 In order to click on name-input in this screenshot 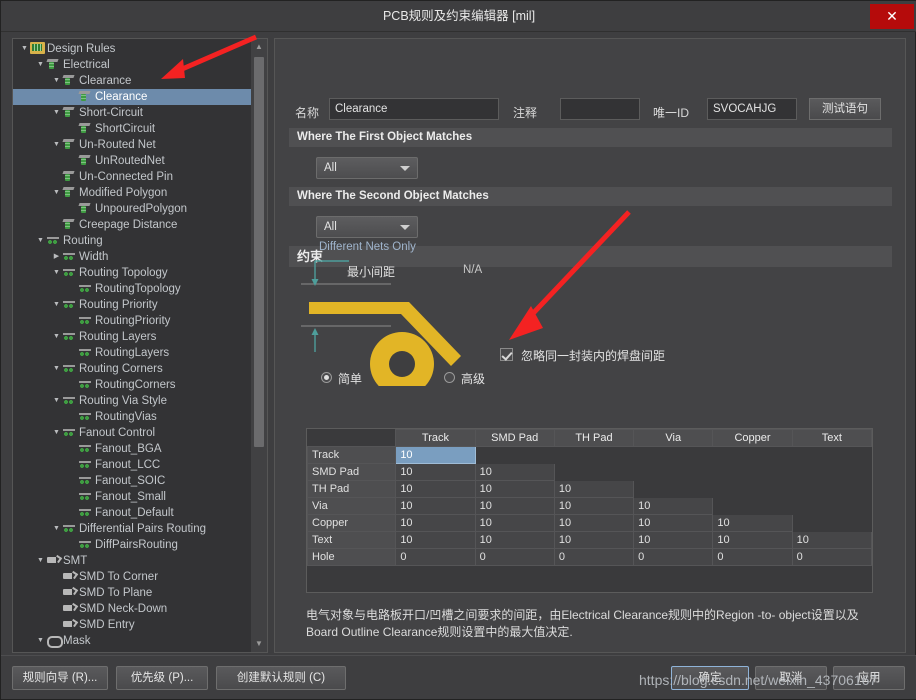, I will do `click(414, 109)`.